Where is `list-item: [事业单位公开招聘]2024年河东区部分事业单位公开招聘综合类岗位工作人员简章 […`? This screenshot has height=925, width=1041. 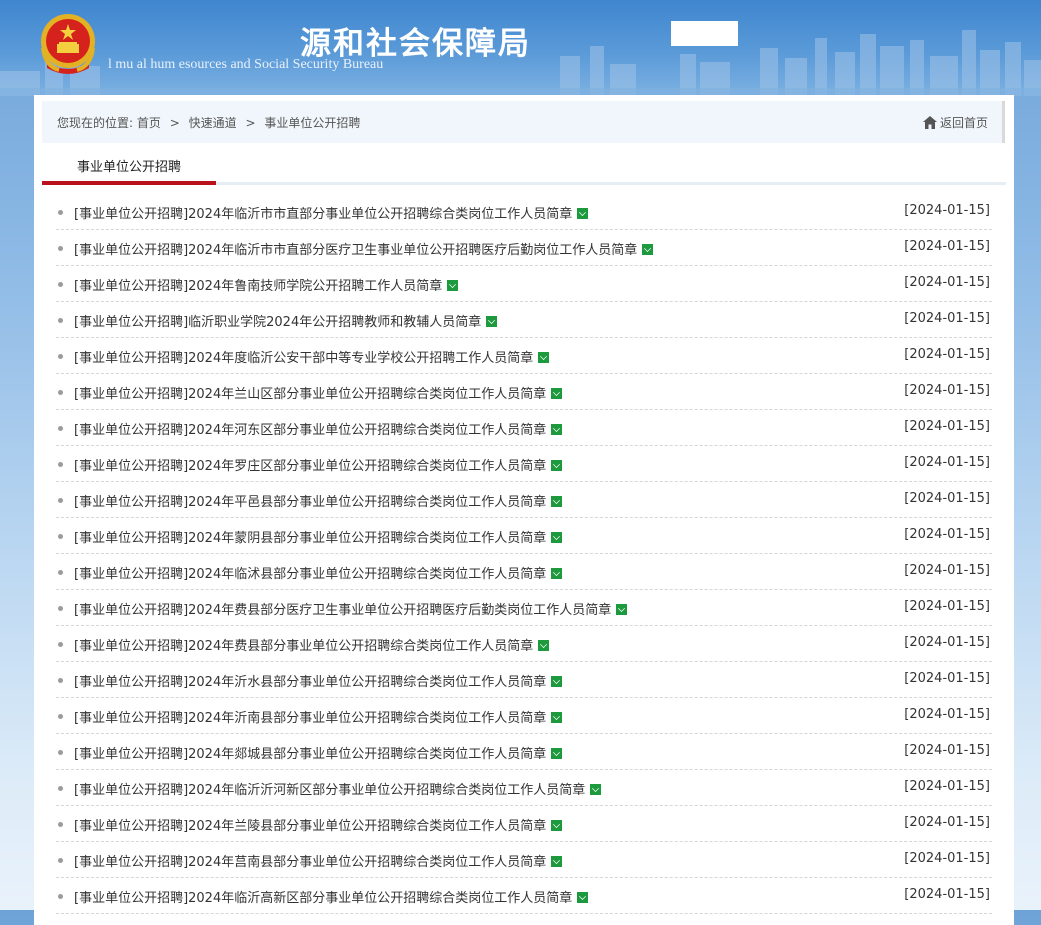 list-item: [事业单位公开招聘]2024年河东区部分事业单位公开招聘综合类岗位工作人员简章 [… is located at coordinates (524, 428).